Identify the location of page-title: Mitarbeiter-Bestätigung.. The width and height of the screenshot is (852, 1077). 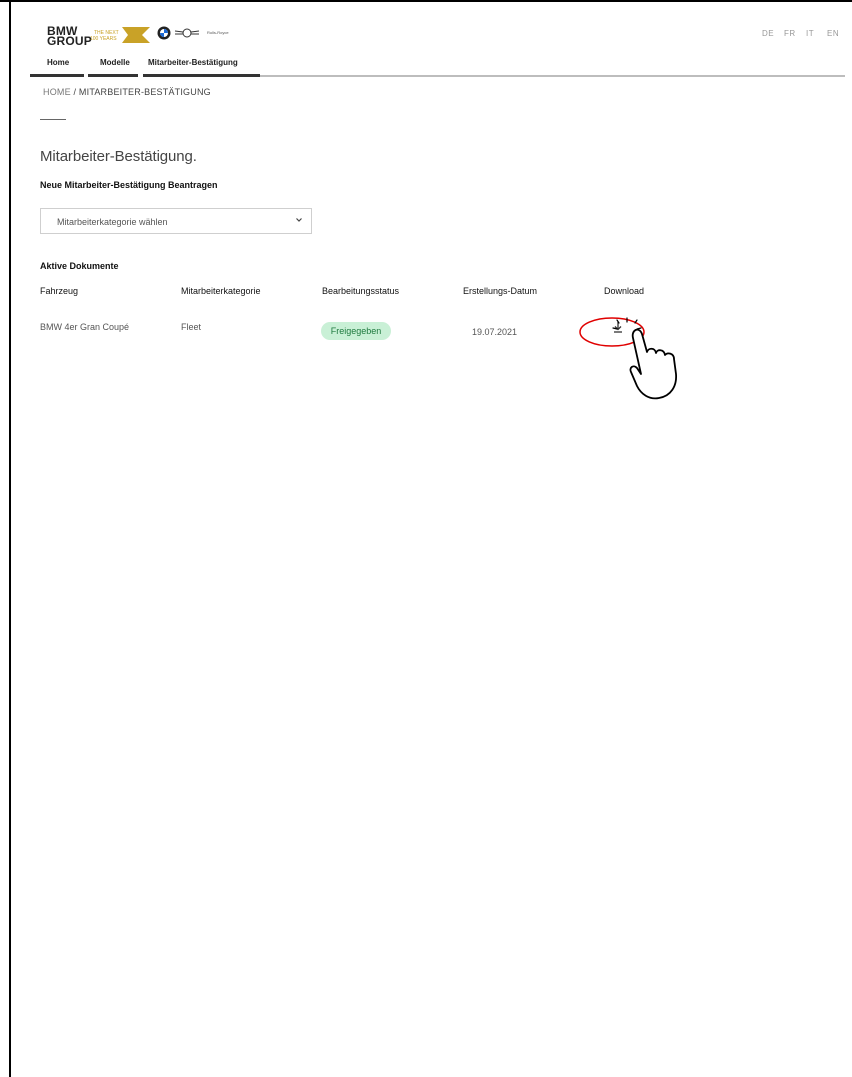
(118, 156).